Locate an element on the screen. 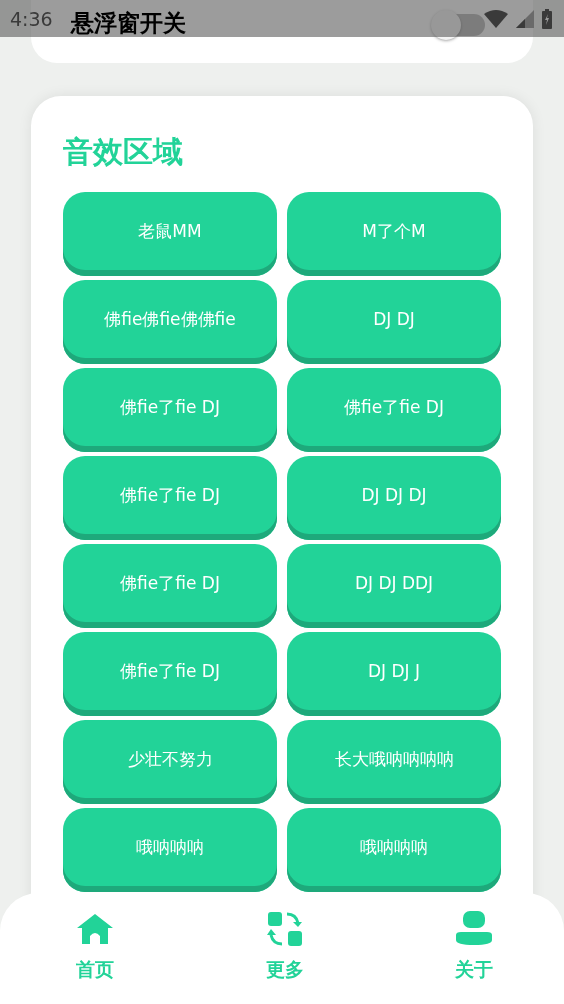 This screenshot has height=1004, width=564. sound-button: 长大哦呐呐呐呐 is located at coordinates (394, 762).